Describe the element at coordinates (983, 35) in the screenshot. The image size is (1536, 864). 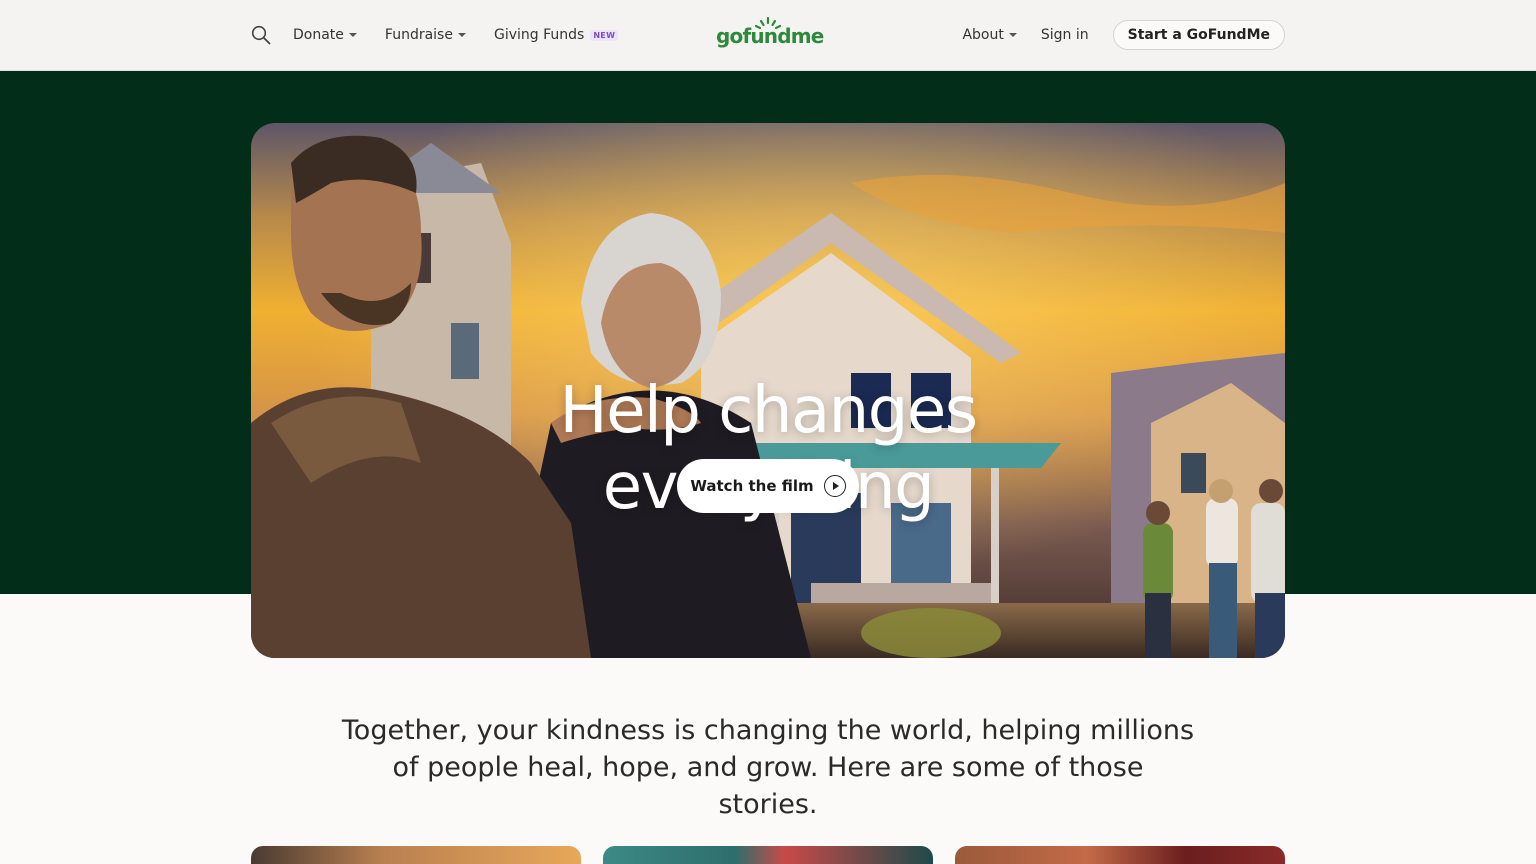
I see `nav-about-label: About` at that location.